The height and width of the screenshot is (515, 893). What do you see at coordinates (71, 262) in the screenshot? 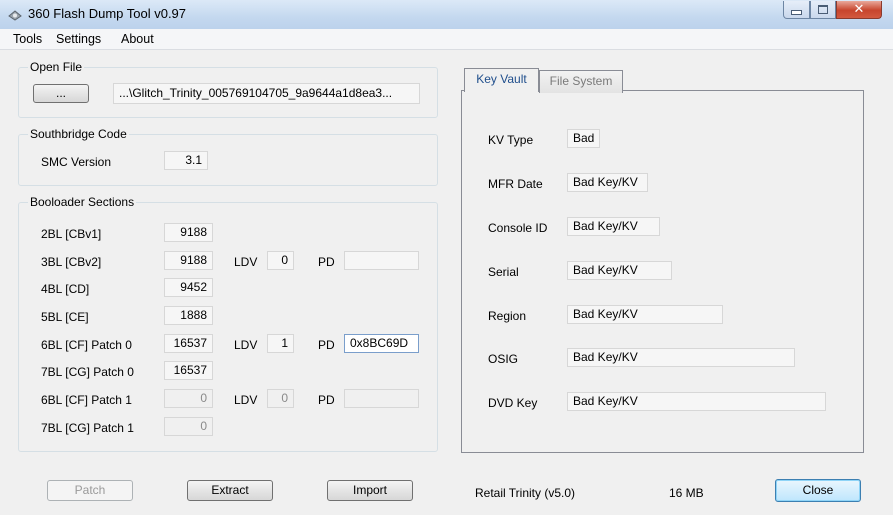
I see `bl-row-label: 3BL [CBv2]` at bounding box center [71, 262].